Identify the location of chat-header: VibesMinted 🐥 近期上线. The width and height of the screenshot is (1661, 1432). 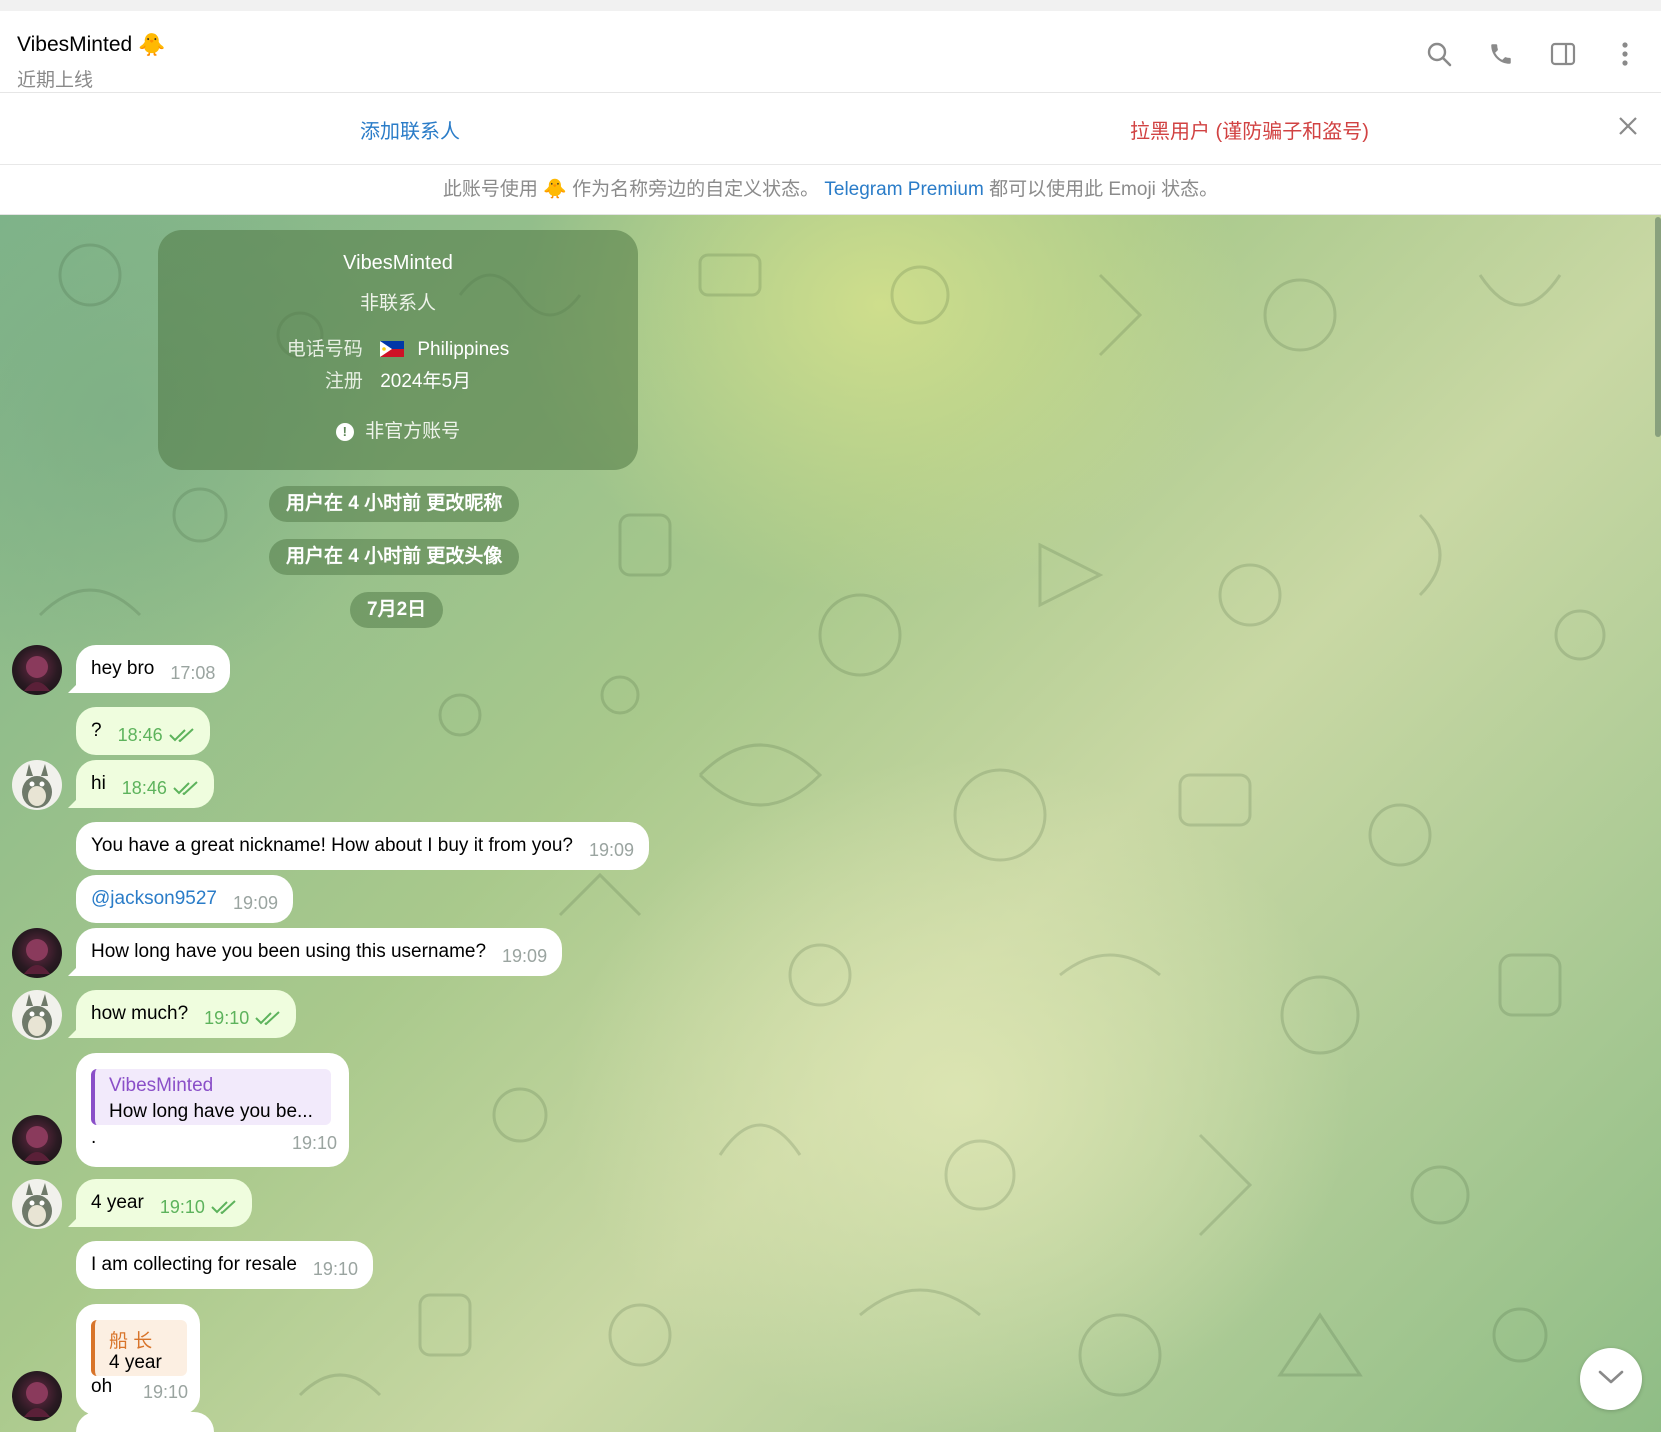
(830, 52).